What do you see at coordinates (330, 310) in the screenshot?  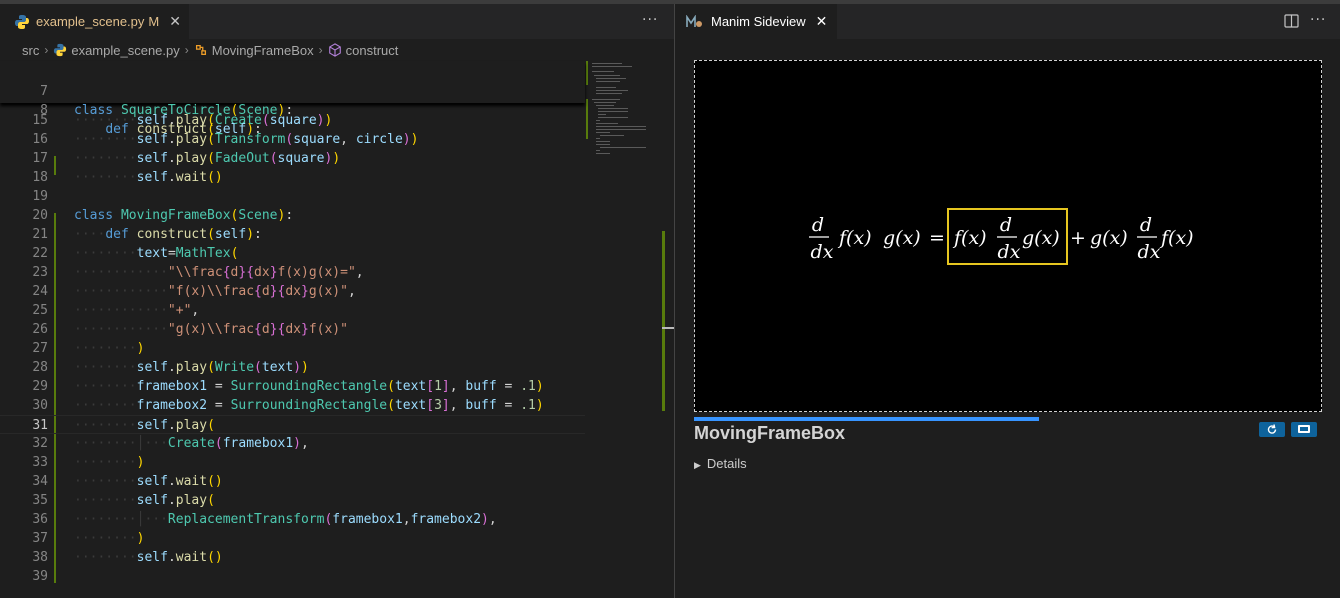 I see `code-line: 25 ············"+",` at bounding box center [330, 310].